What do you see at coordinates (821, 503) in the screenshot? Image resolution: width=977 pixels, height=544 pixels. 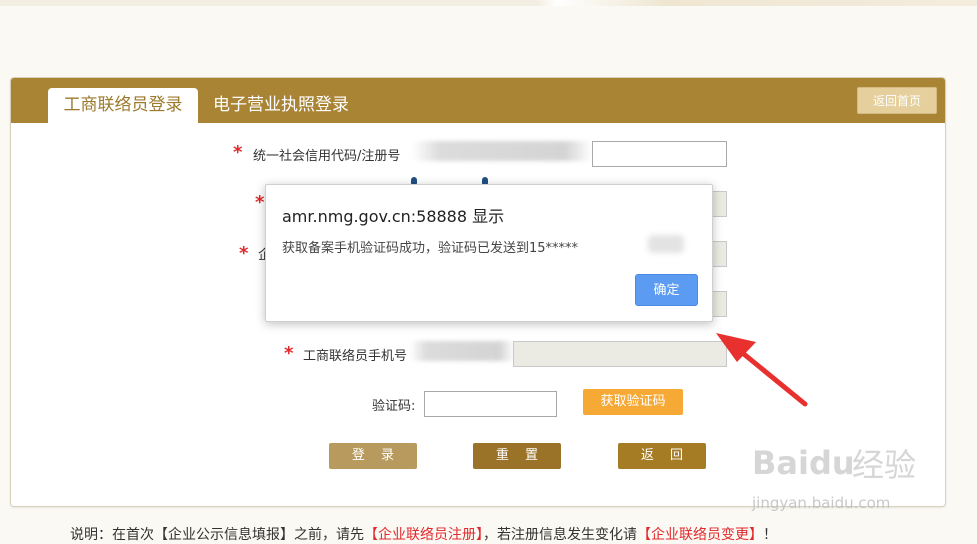 I see `watermark-url: jingyan.baidu.com` at bounding box center [821, 503].